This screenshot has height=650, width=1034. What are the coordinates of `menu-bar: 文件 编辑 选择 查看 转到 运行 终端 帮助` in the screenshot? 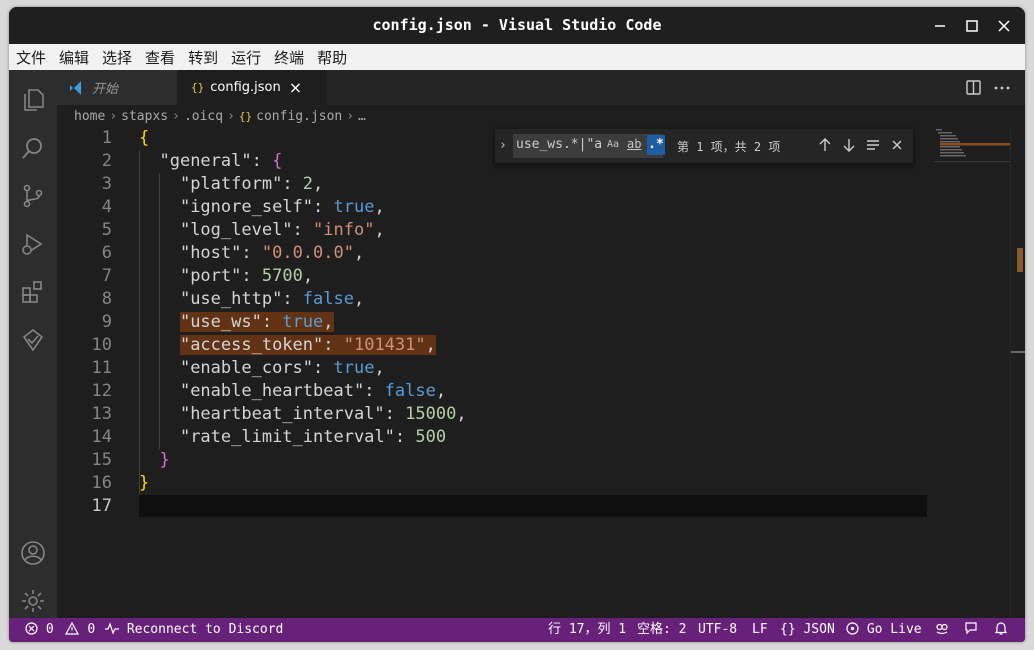 It's located at (517, 57).